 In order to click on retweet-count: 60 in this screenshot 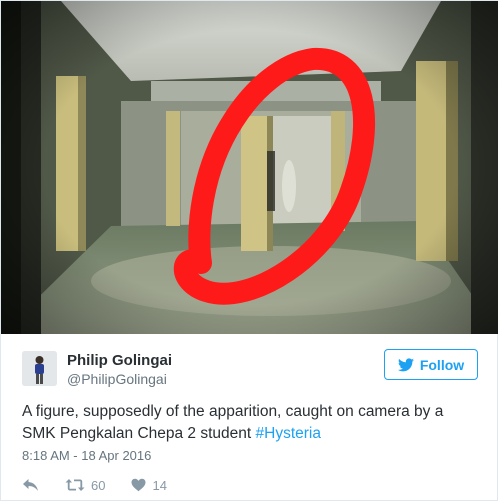, I will do `click(98, 485)`.